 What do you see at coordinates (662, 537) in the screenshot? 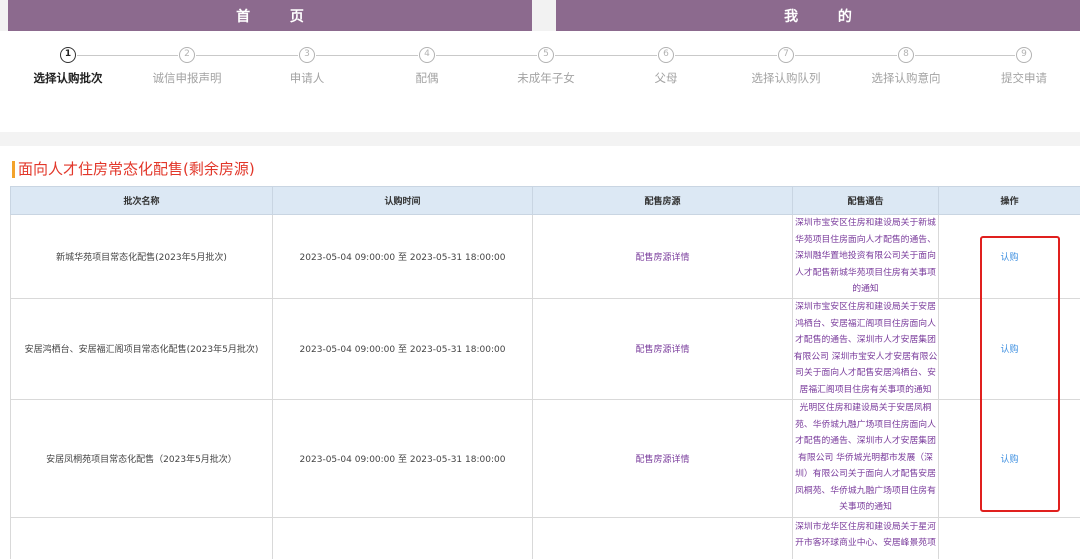
I see `housing-cell` at bounding box center [662, 537].